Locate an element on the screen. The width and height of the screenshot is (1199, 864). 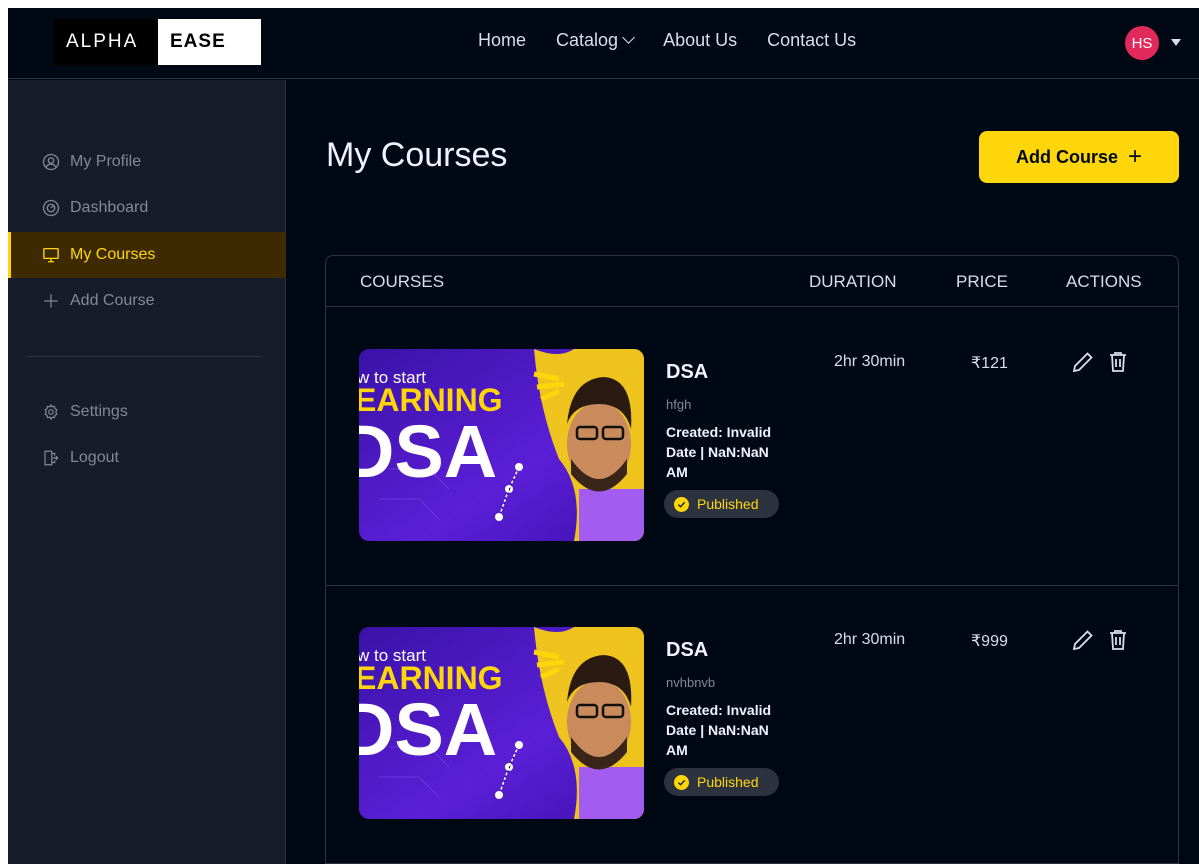
sidebar-item-my-courses: My Courses is located at coordinates (147, 255).